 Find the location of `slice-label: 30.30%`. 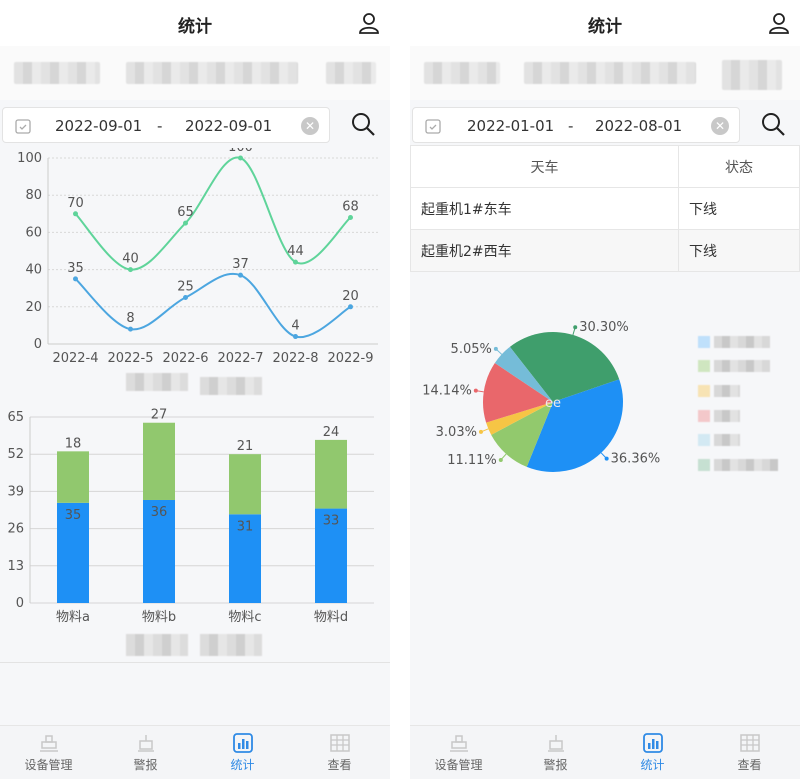

slice-label: 30.30% is located at coordinates (604, 327).